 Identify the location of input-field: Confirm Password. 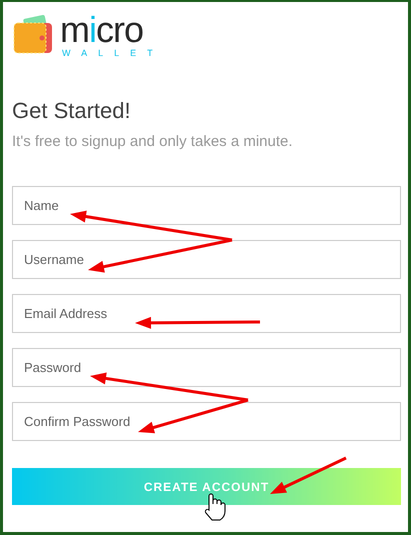
(206, 421).